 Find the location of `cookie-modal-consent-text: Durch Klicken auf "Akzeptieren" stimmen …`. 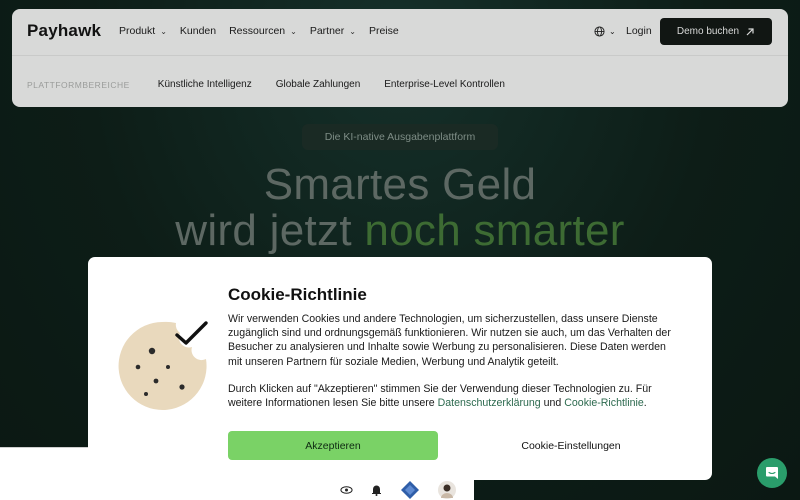

cookie-modal-consent-text: Durch Klicken auf "Akzeptieren" stimmen … is located at coordinates (453, 396).